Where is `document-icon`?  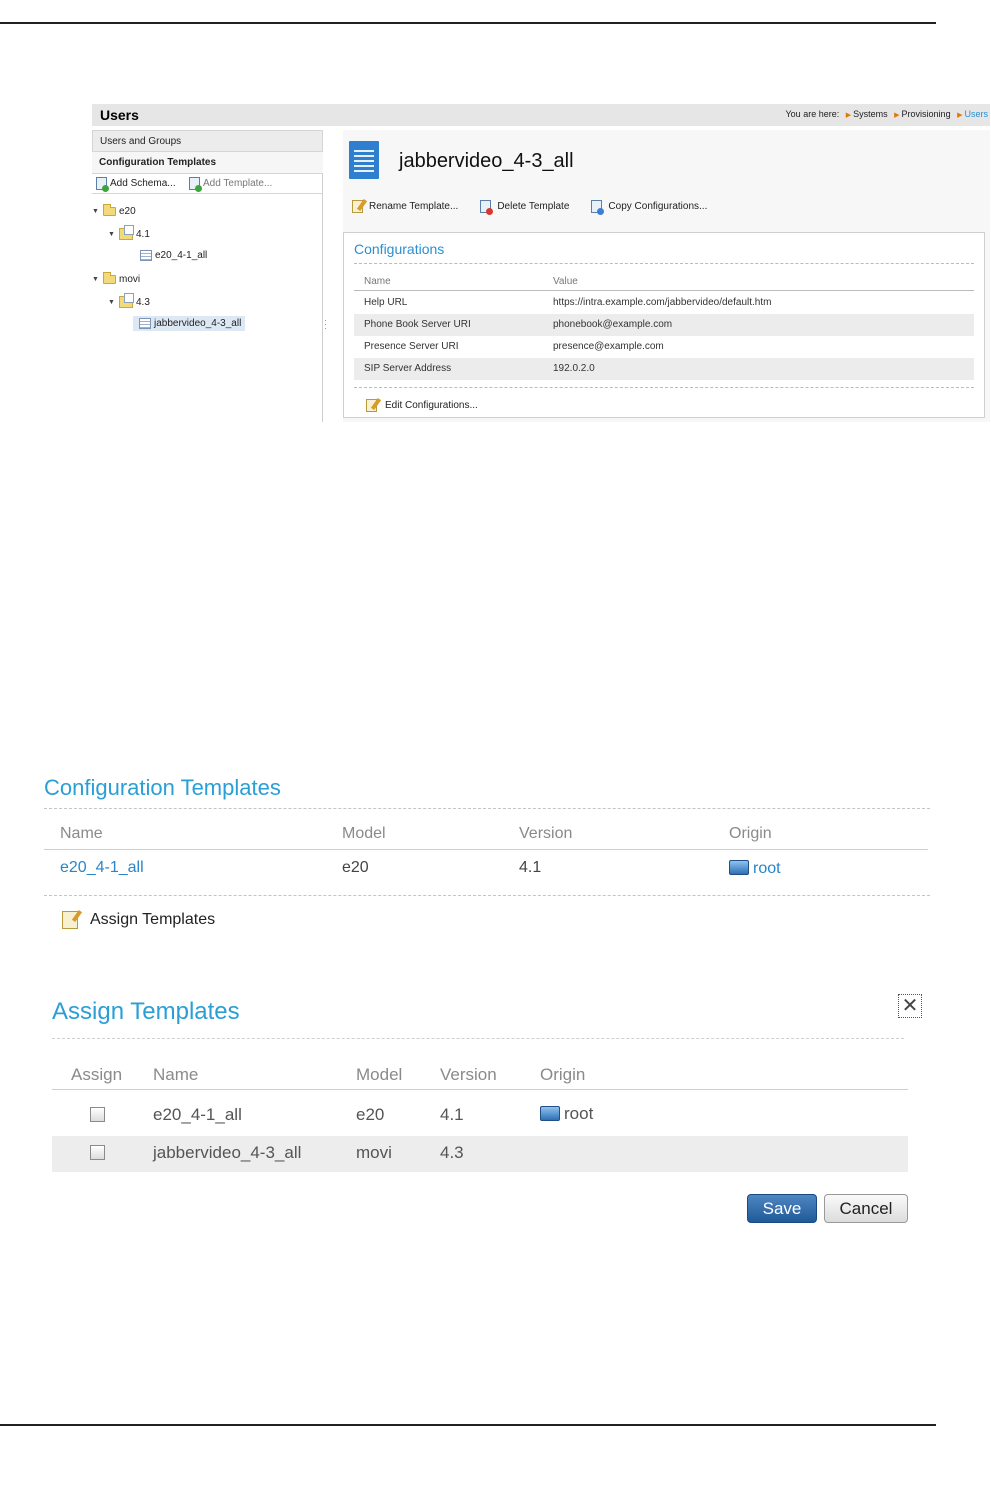 document-icon is located at coordinates (364, 160).